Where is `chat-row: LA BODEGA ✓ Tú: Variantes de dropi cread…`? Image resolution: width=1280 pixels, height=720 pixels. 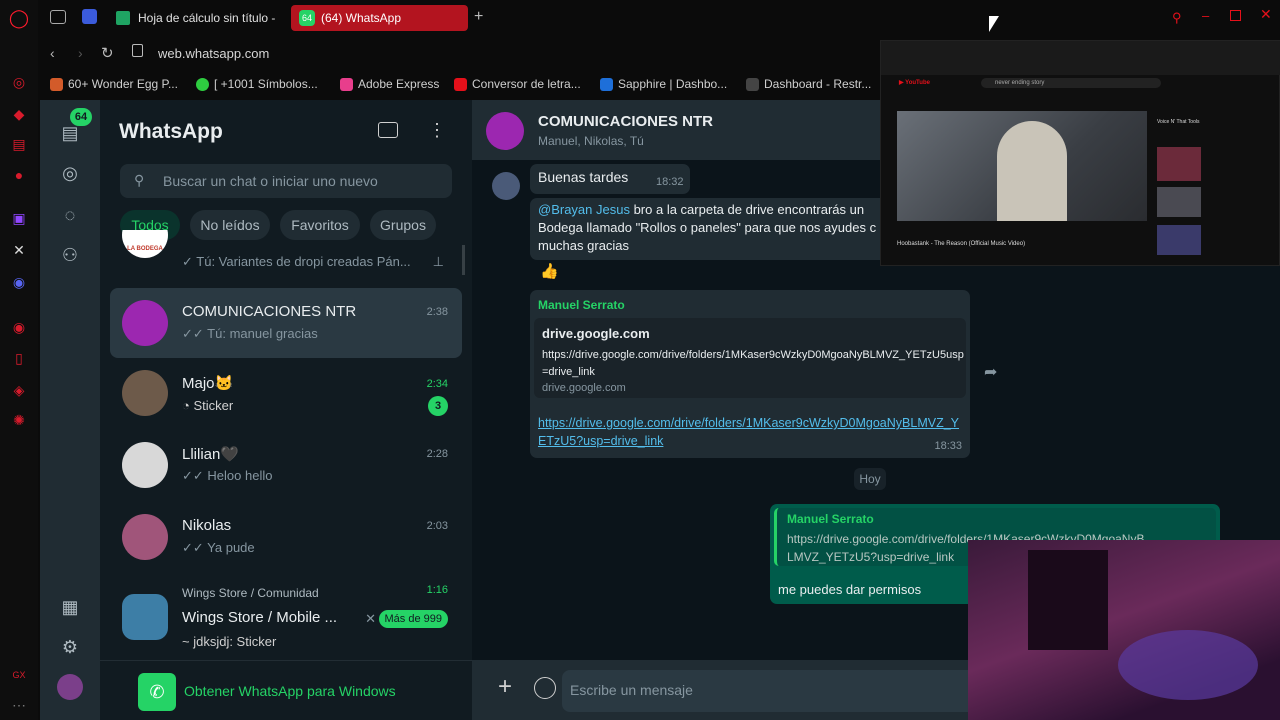 chat-row: LA BODEGA ✓ Tú: Variantes de dropi cread… is located at coordinates (286, 253).